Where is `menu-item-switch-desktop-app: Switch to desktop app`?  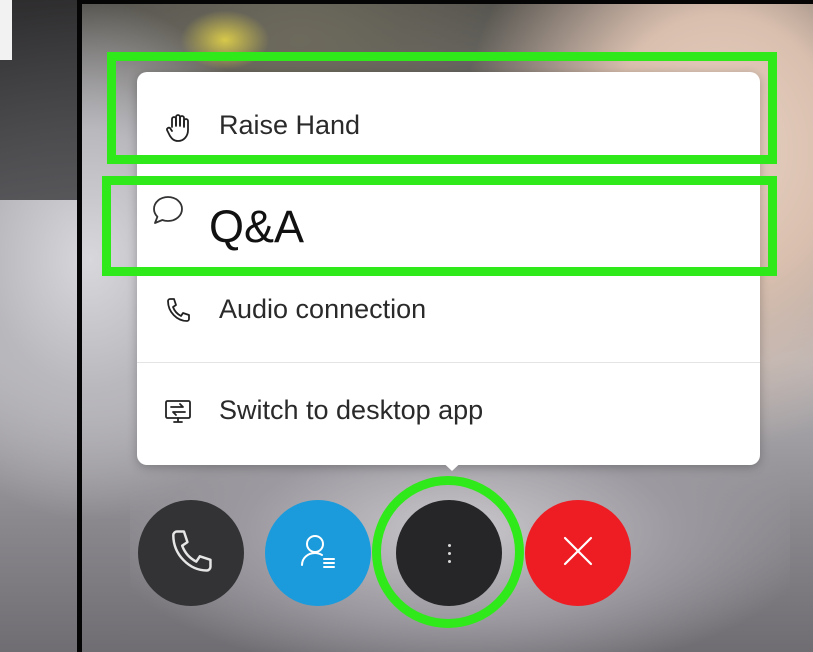
menu-item-switch-desktop-app: Switch to desktop app is located at coordinates (448, 412).